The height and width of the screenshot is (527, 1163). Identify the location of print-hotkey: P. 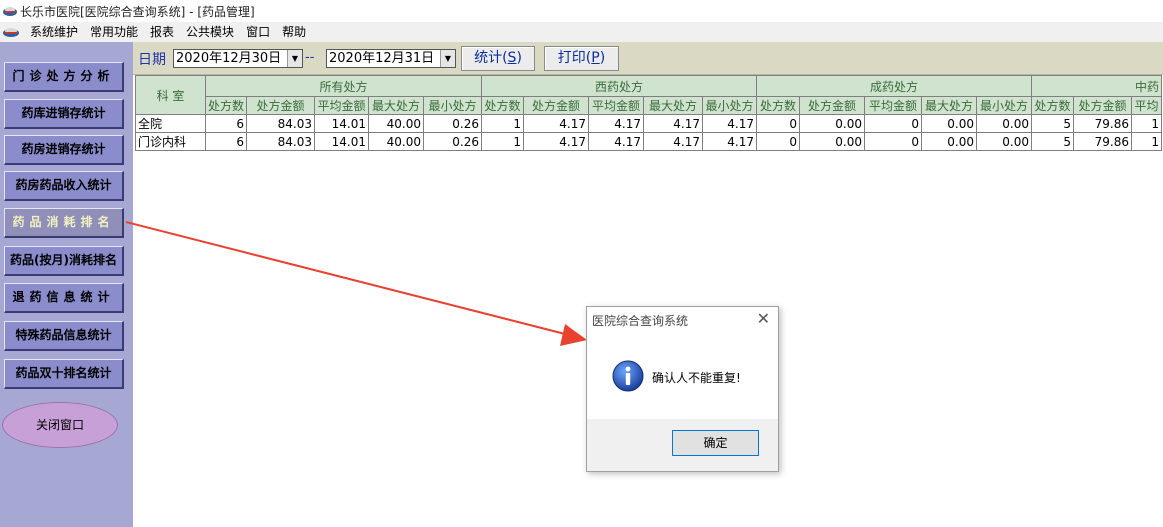
(595, 58).